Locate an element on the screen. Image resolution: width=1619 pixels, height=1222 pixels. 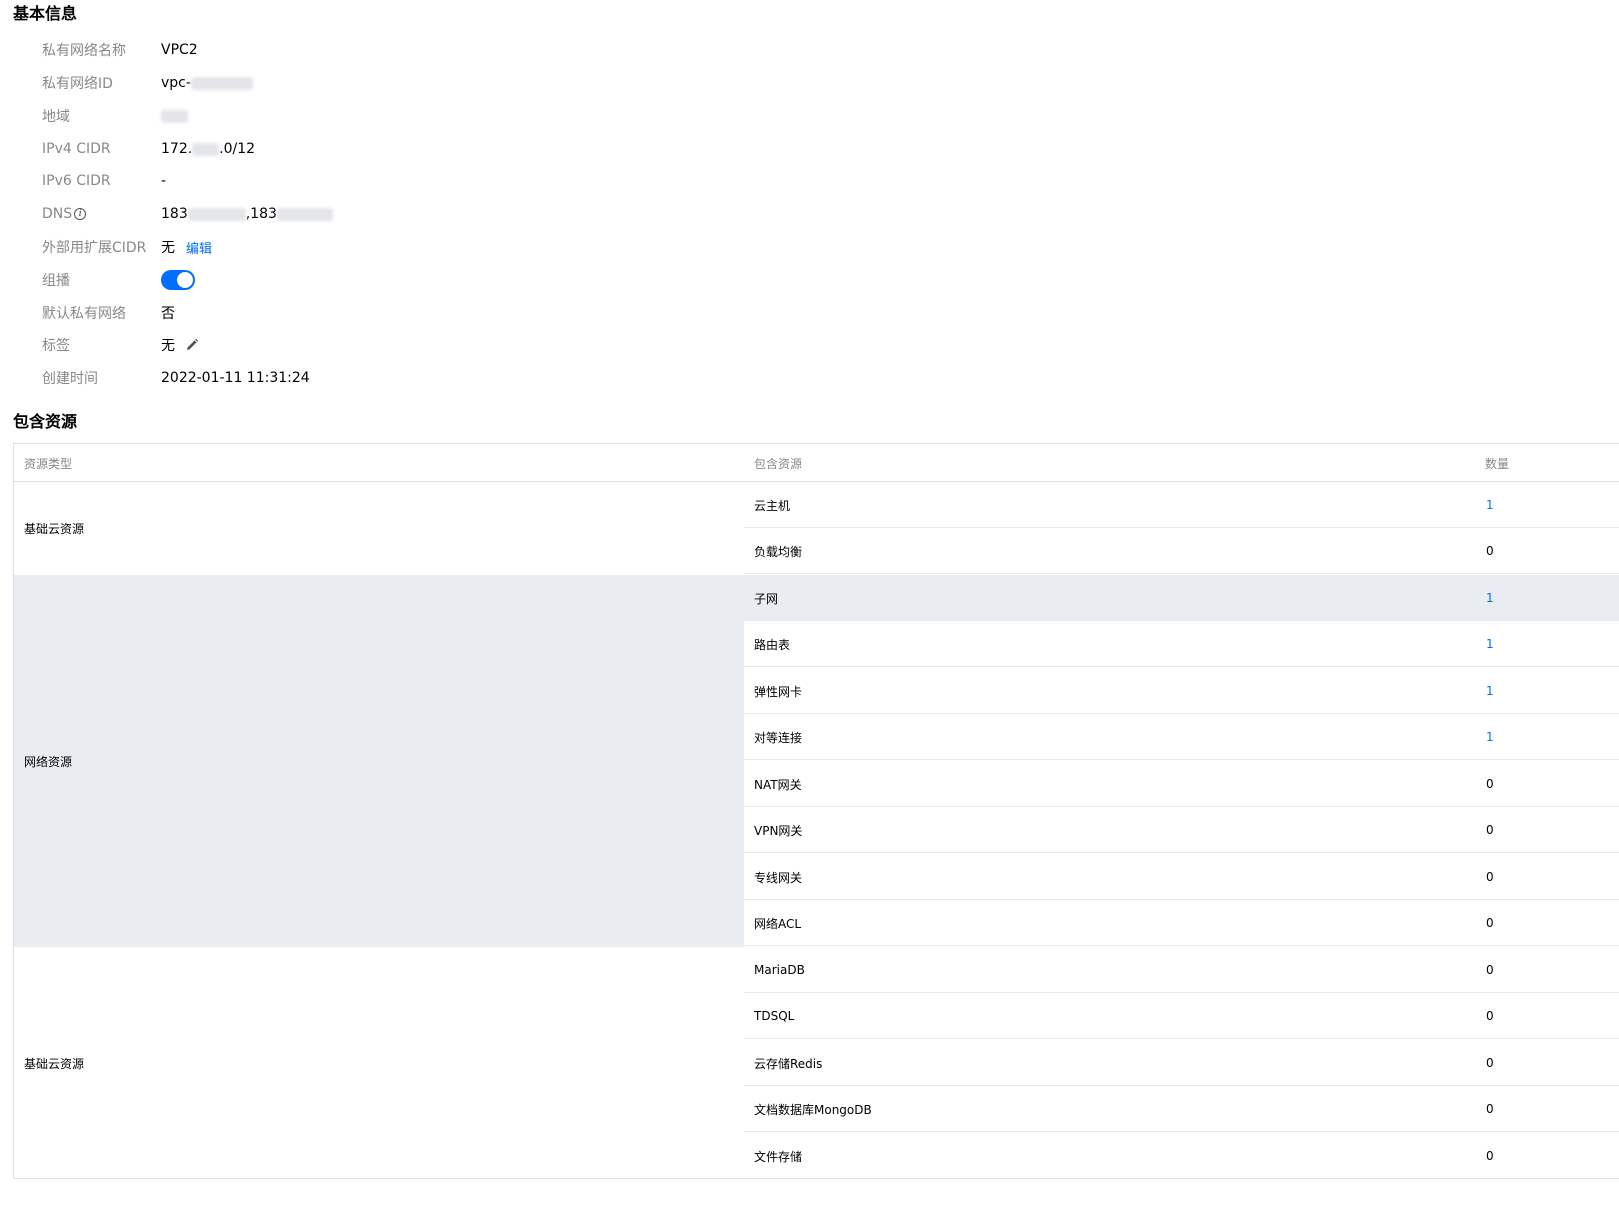
info-row-ipv6-cidr: IPv6 CIDR - is located at coordinates (400, 181).